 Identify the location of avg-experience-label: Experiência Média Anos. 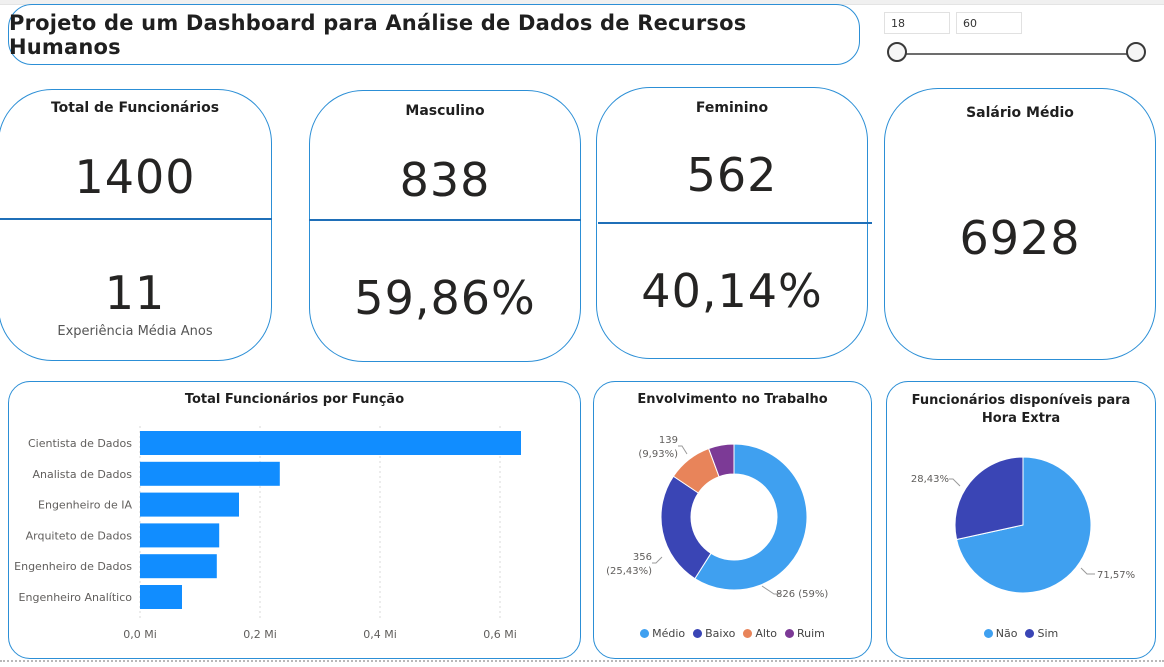
(135, 331).